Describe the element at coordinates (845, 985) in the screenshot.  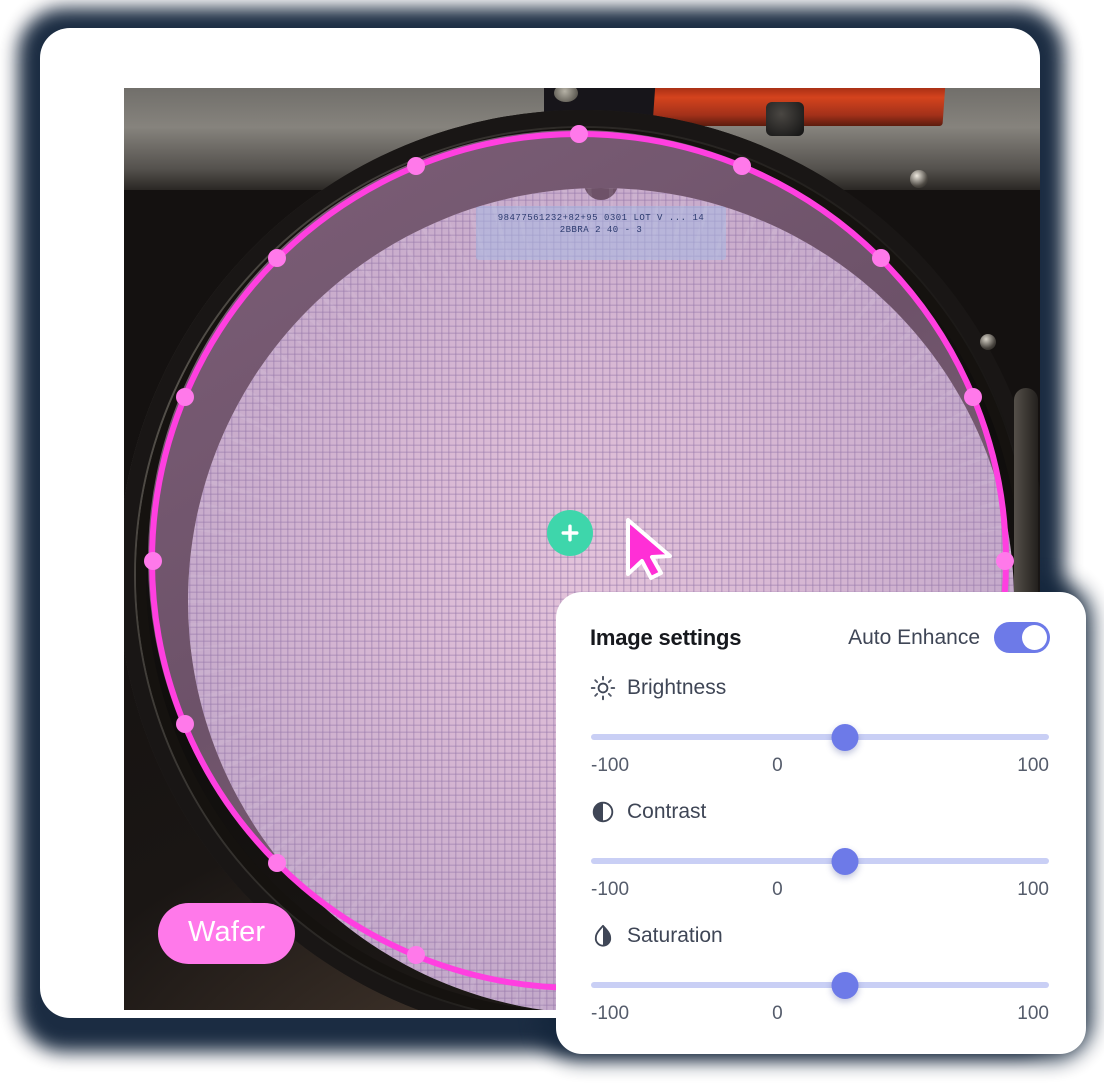
I see `saturation-slider-thumb` at that location.